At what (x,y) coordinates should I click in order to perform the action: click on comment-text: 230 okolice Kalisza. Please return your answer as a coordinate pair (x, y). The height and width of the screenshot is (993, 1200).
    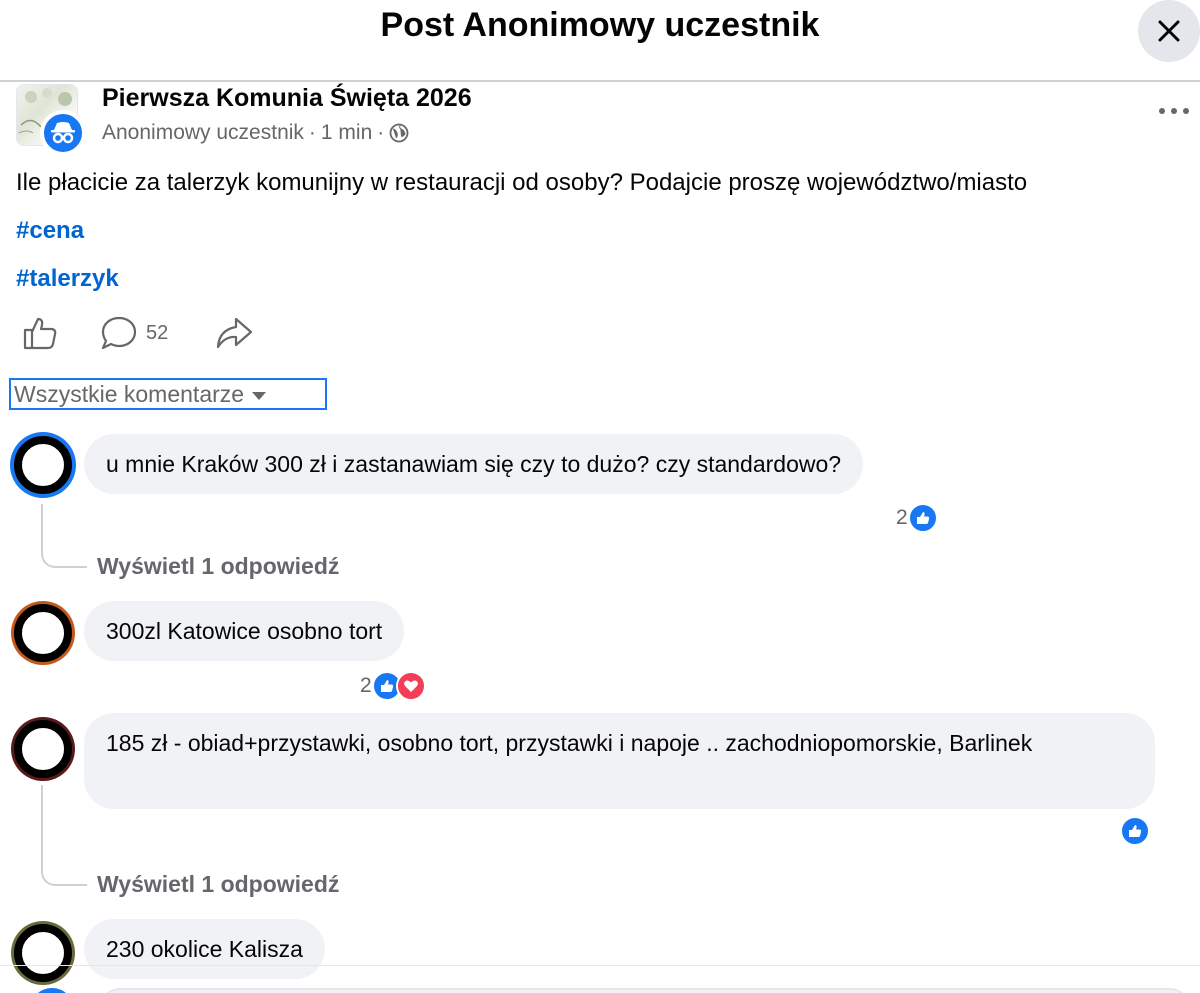
    Looking at the image, I should click on (204, 949).